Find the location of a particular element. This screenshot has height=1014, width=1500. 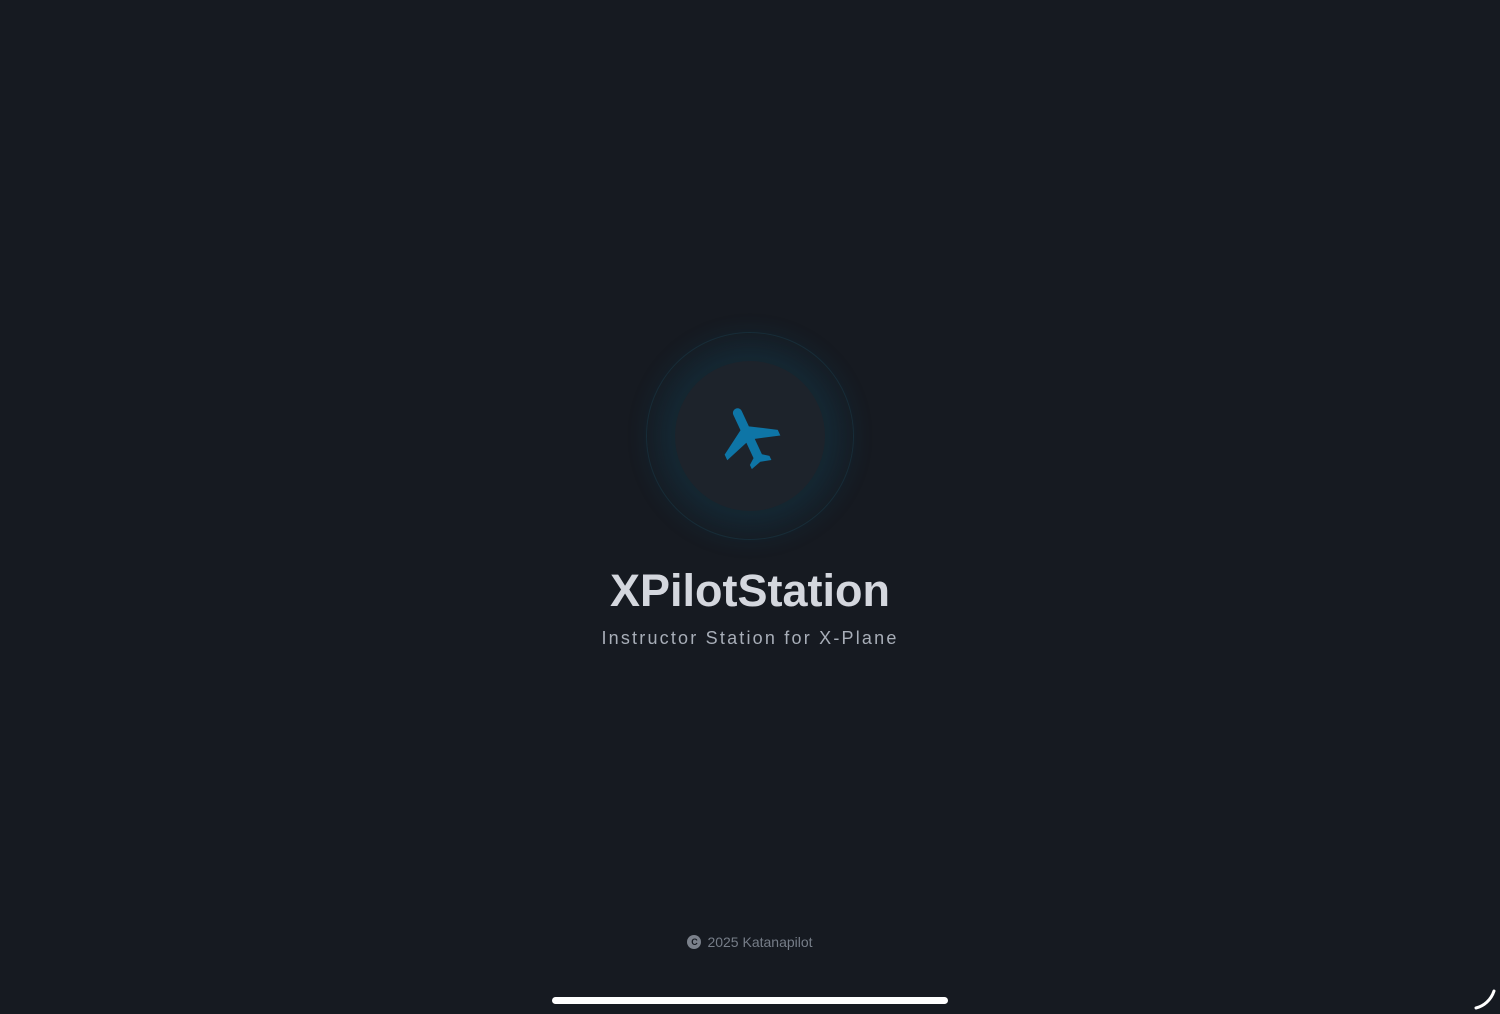

copyright-footer: C 2025 Katanapilot is located at coordinates (750, 942).